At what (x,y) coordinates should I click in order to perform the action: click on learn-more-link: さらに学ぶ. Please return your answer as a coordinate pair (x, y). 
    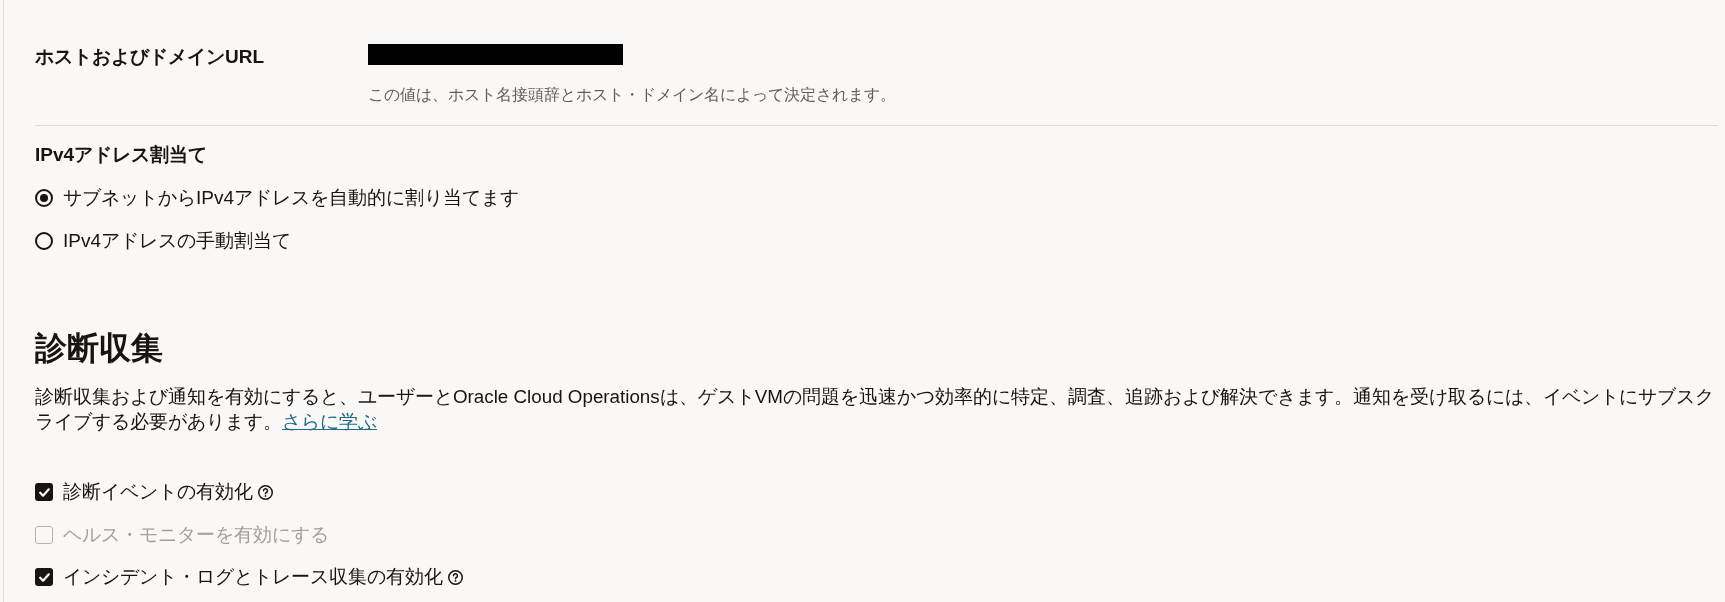
    Looking at the image, I should click on (329, 421).